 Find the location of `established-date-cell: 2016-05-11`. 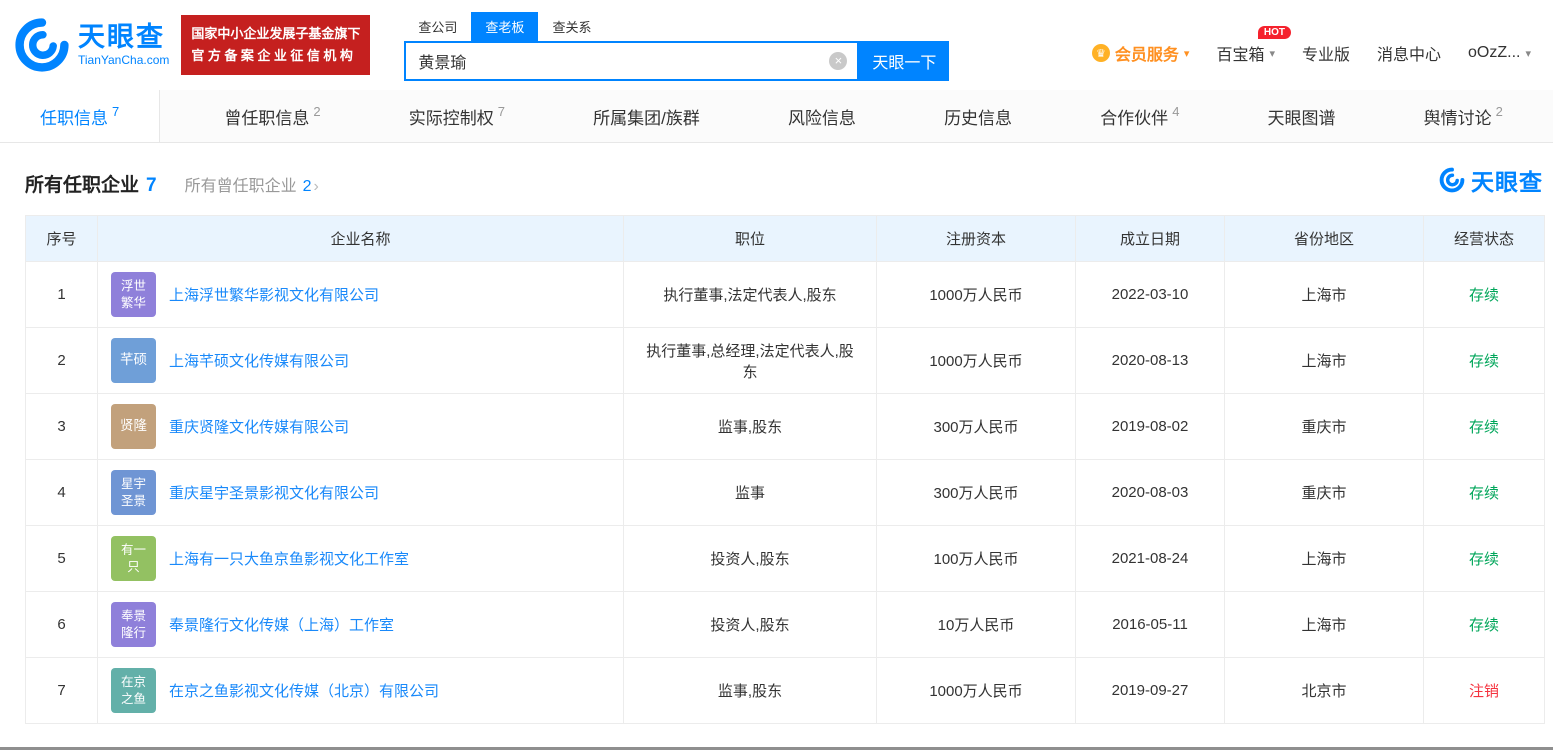

established-date-cell: 2016-05-11 is located at coordinates (1150, 624).